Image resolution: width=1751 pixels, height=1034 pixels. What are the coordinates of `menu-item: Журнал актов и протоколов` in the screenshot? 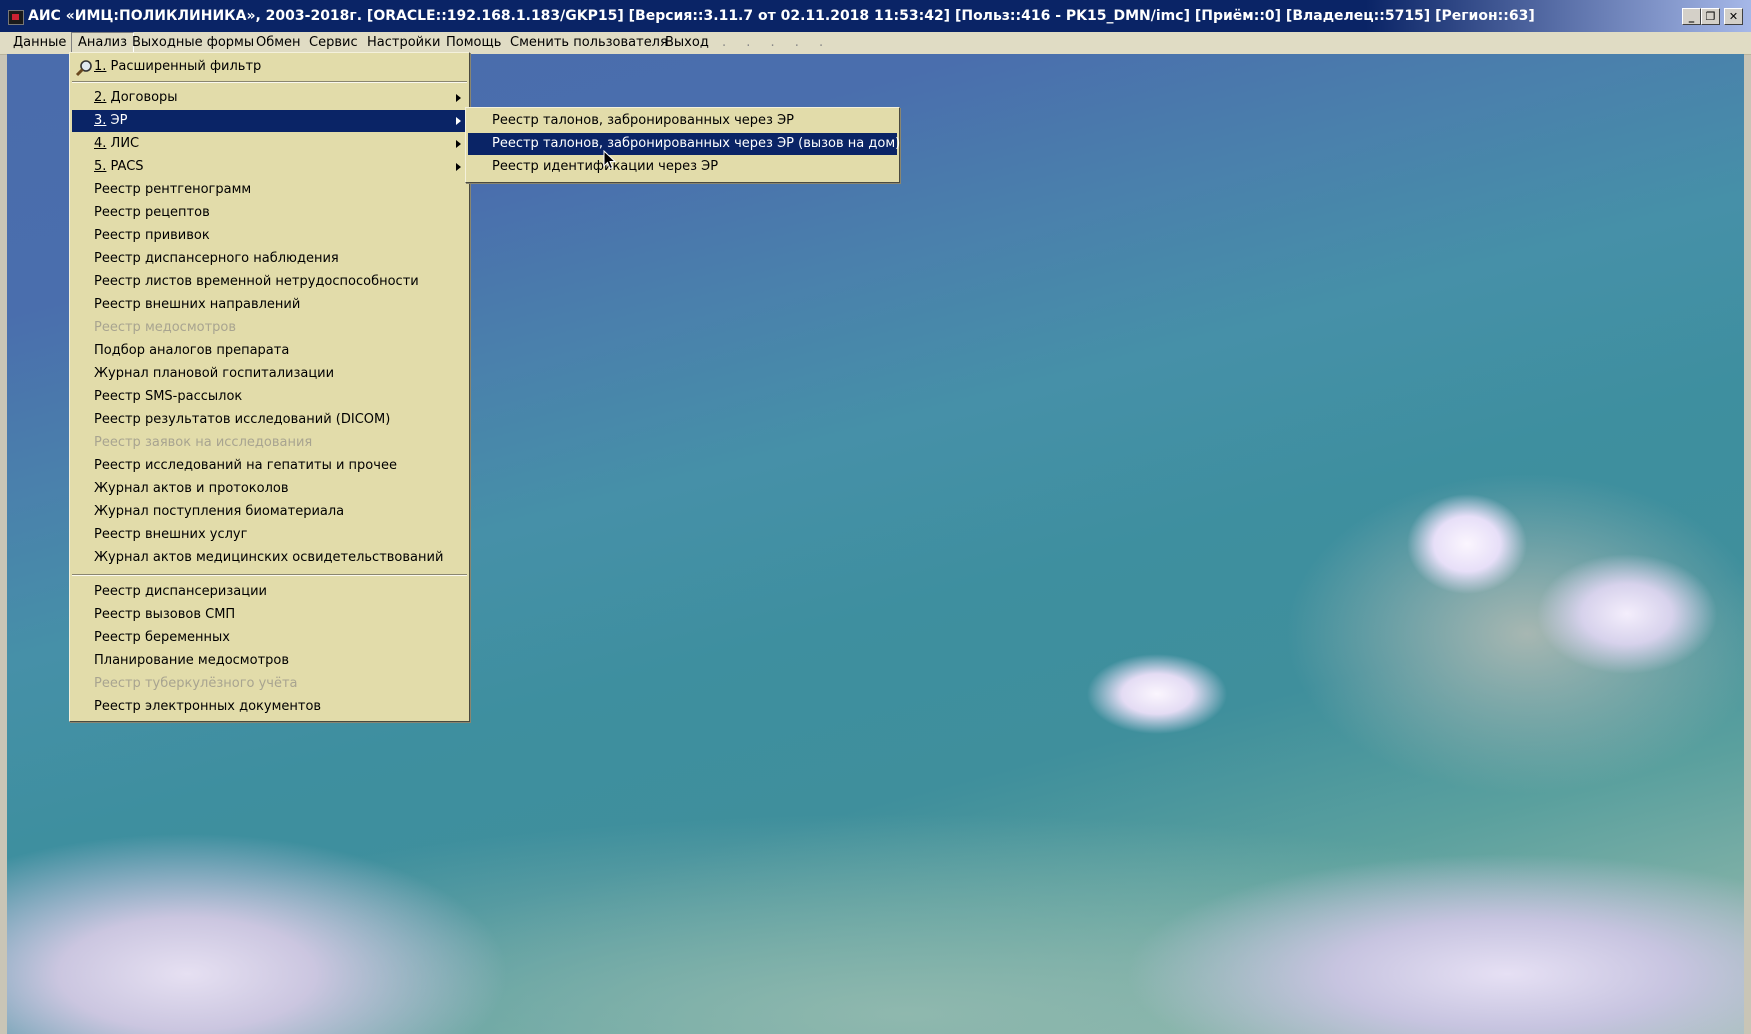 It's located at (269, 489).